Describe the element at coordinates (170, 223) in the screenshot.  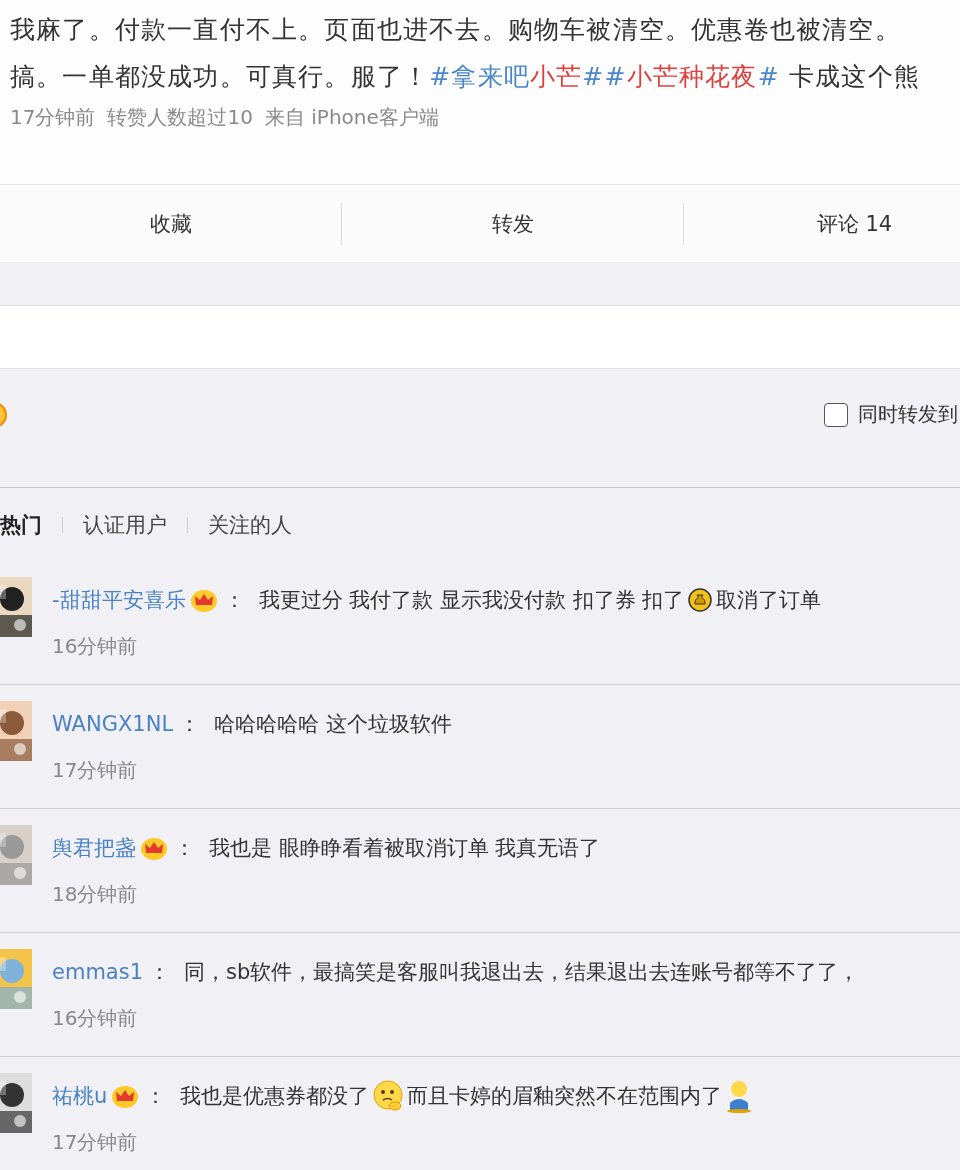
I see `action-button: 收藏` at that location.